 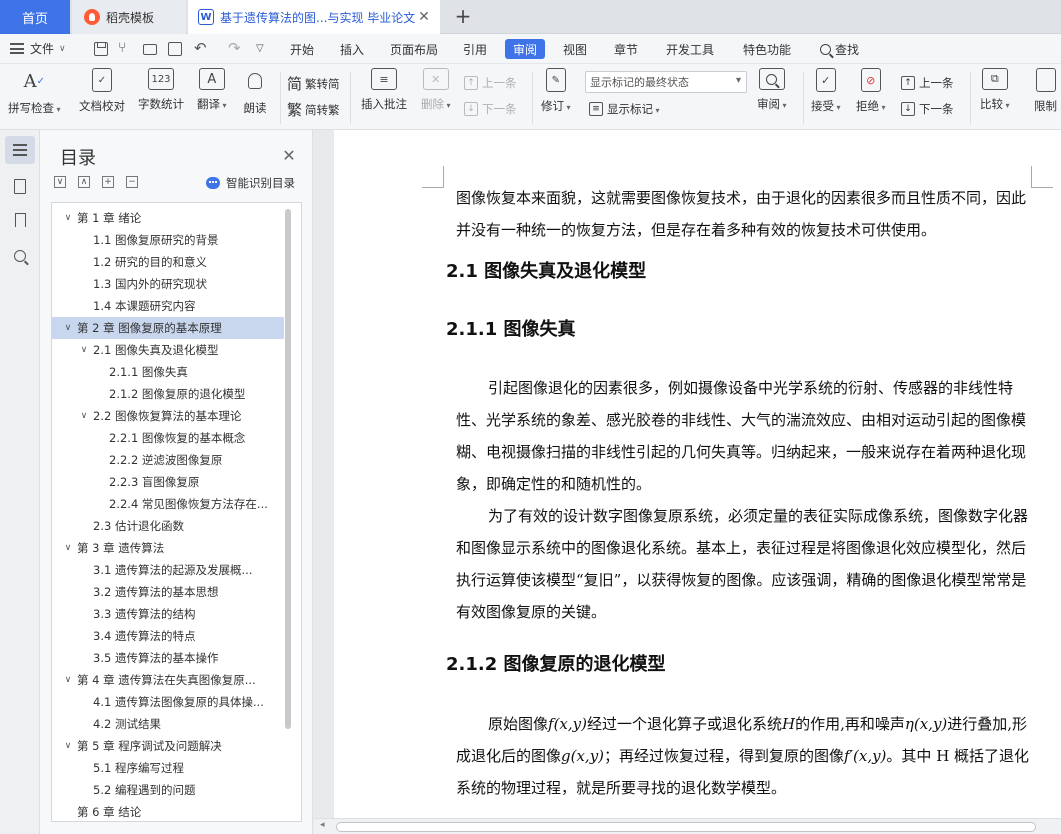 I want to click on toc-item: 1.3 国内外的研究现状, so click(x=129, y=284).